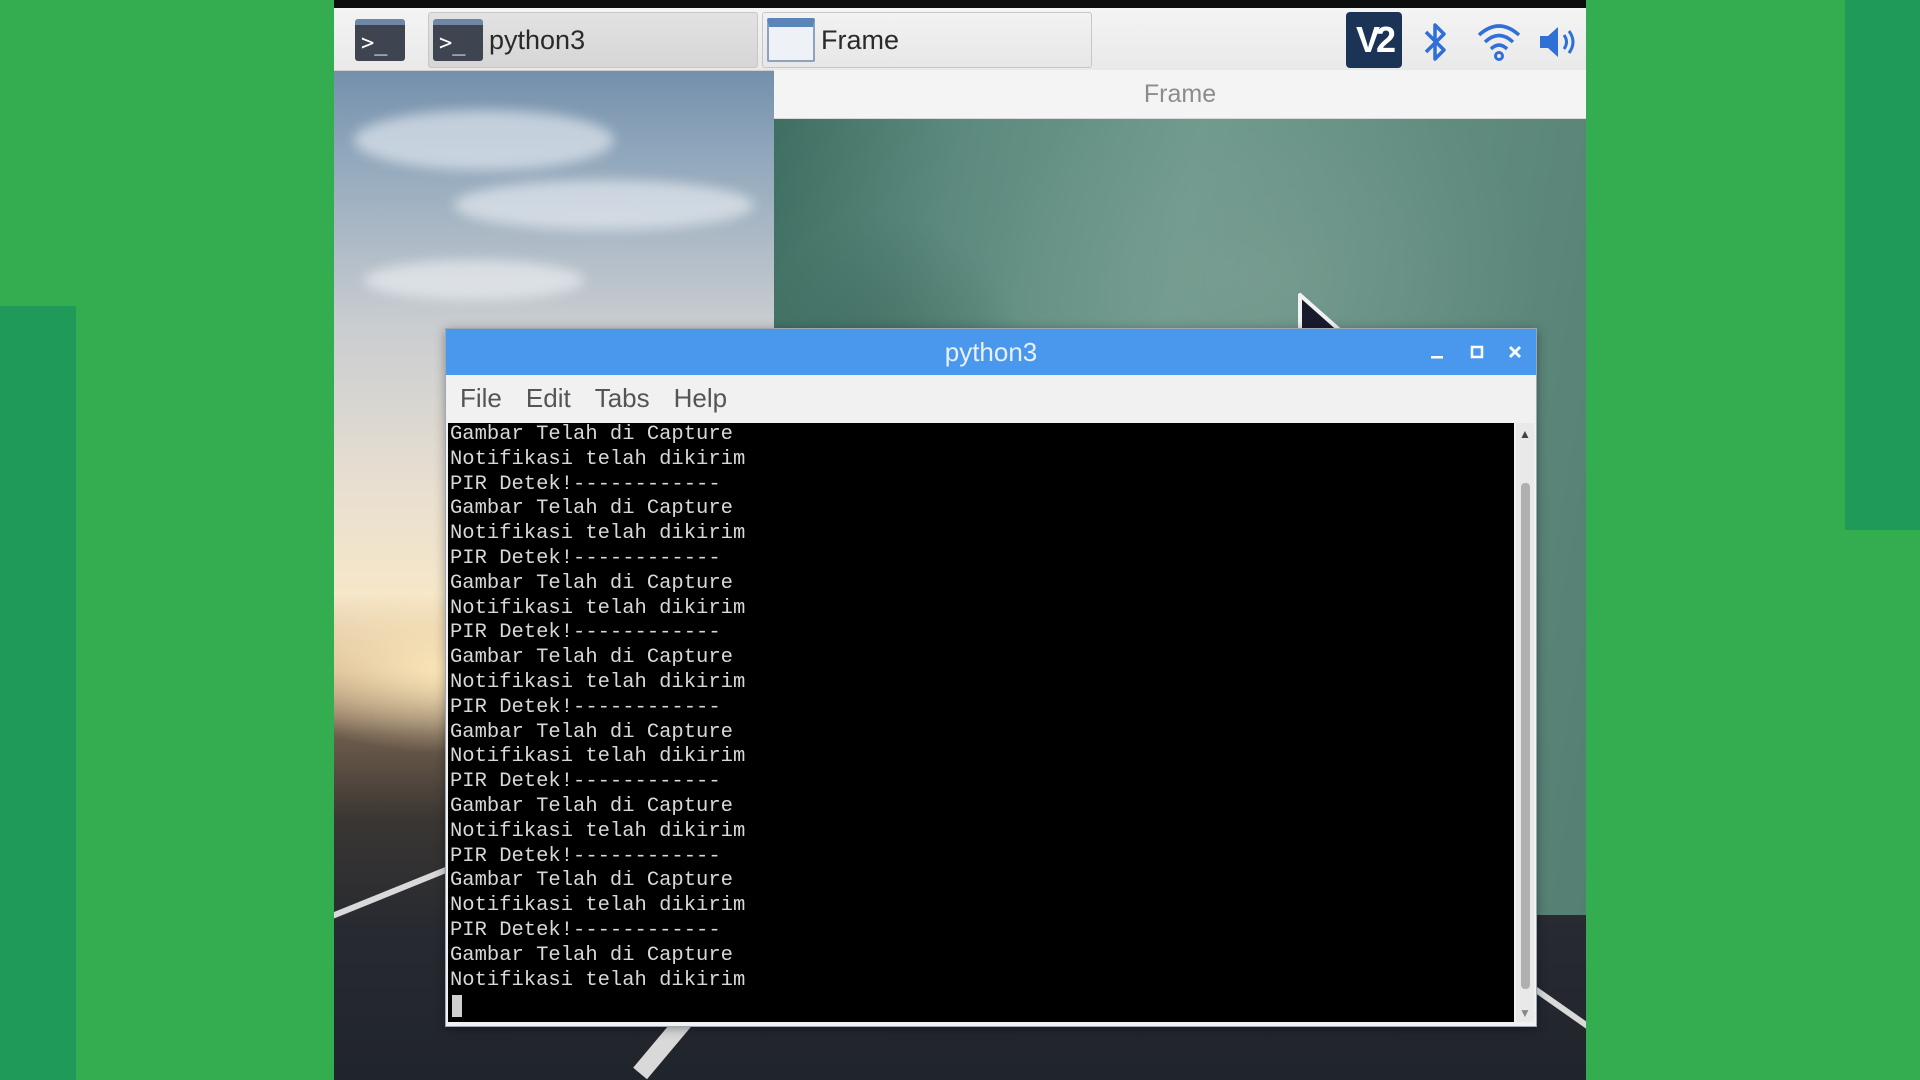  Describe the element at coordinates (860, 39) in the screenshot. I see `taskbar-button-label: Frame` at that location.